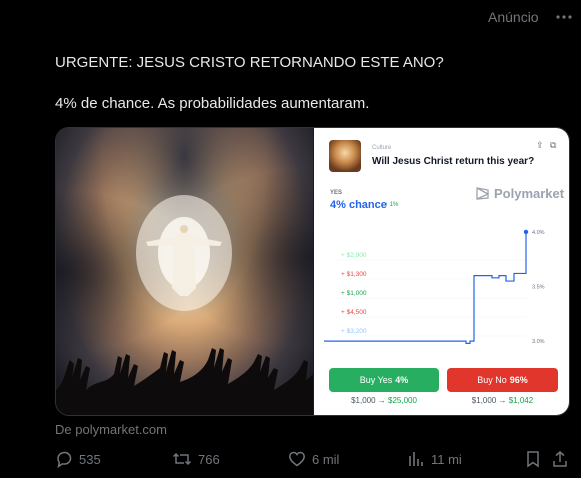  I want to click on yes-payout: $1,000 → $25,000, so click(384, 400).